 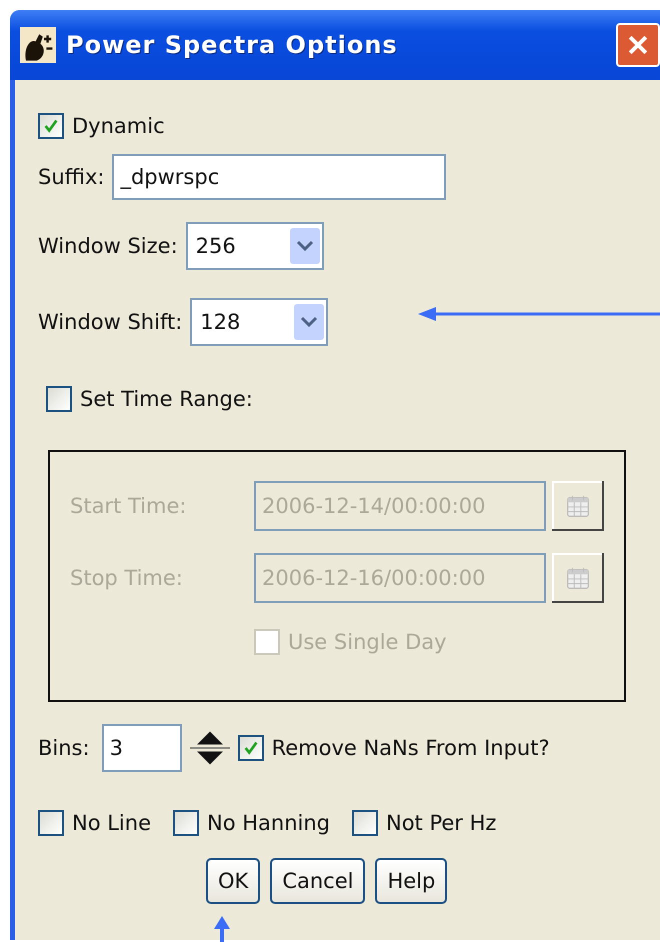 I want to click on checkbox-label: Set Time Range:, so click(x=166, y=399).